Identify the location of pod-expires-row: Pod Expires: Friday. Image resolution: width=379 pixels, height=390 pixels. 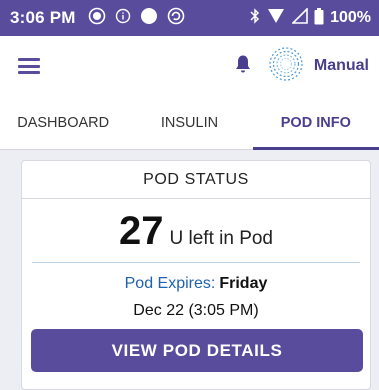
(196, 284).